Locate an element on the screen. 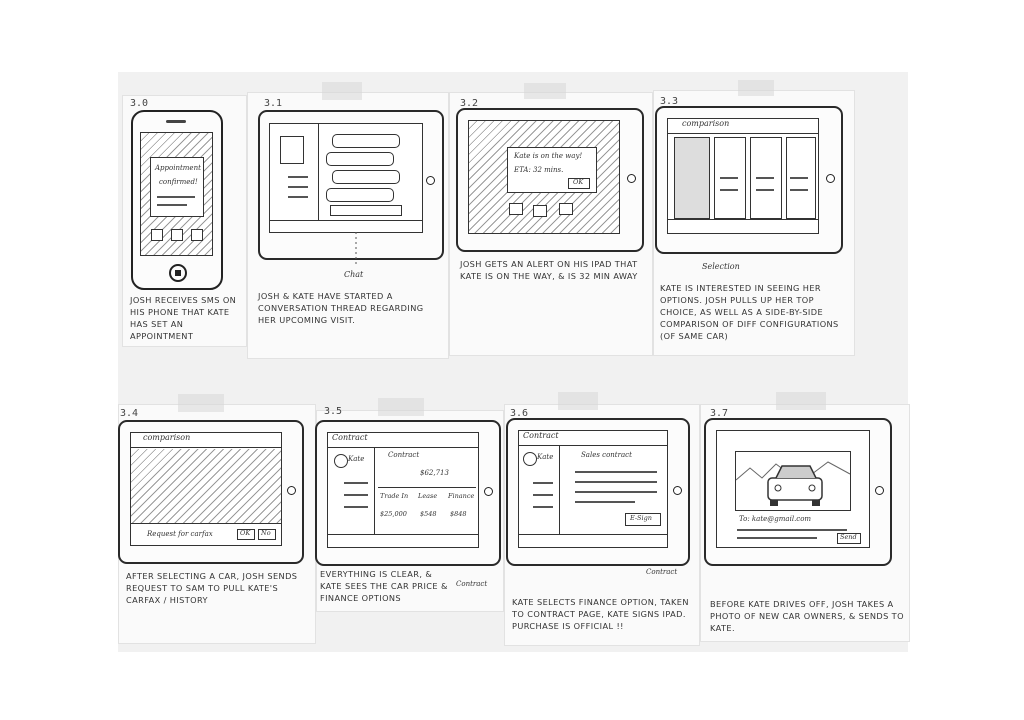 The image size is (1024, 720). car-price: $62,713 is located at coordinates (434, 473).